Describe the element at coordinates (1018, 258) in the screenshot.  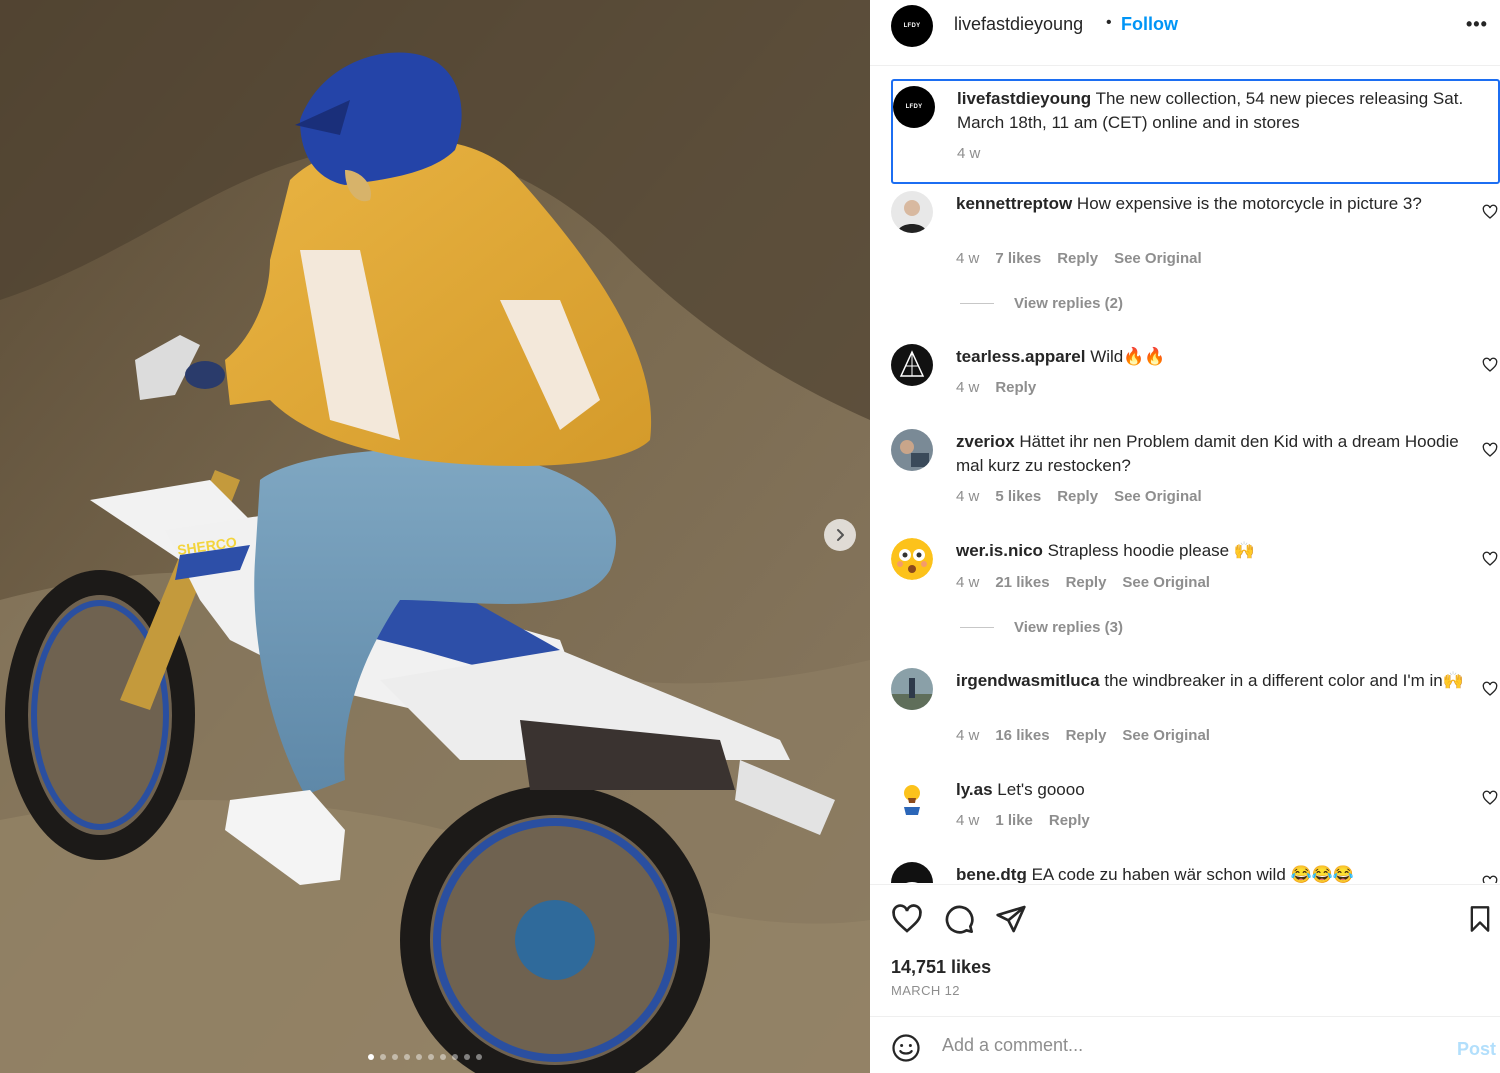
I see `comment-likes: 7 likes` at that location.